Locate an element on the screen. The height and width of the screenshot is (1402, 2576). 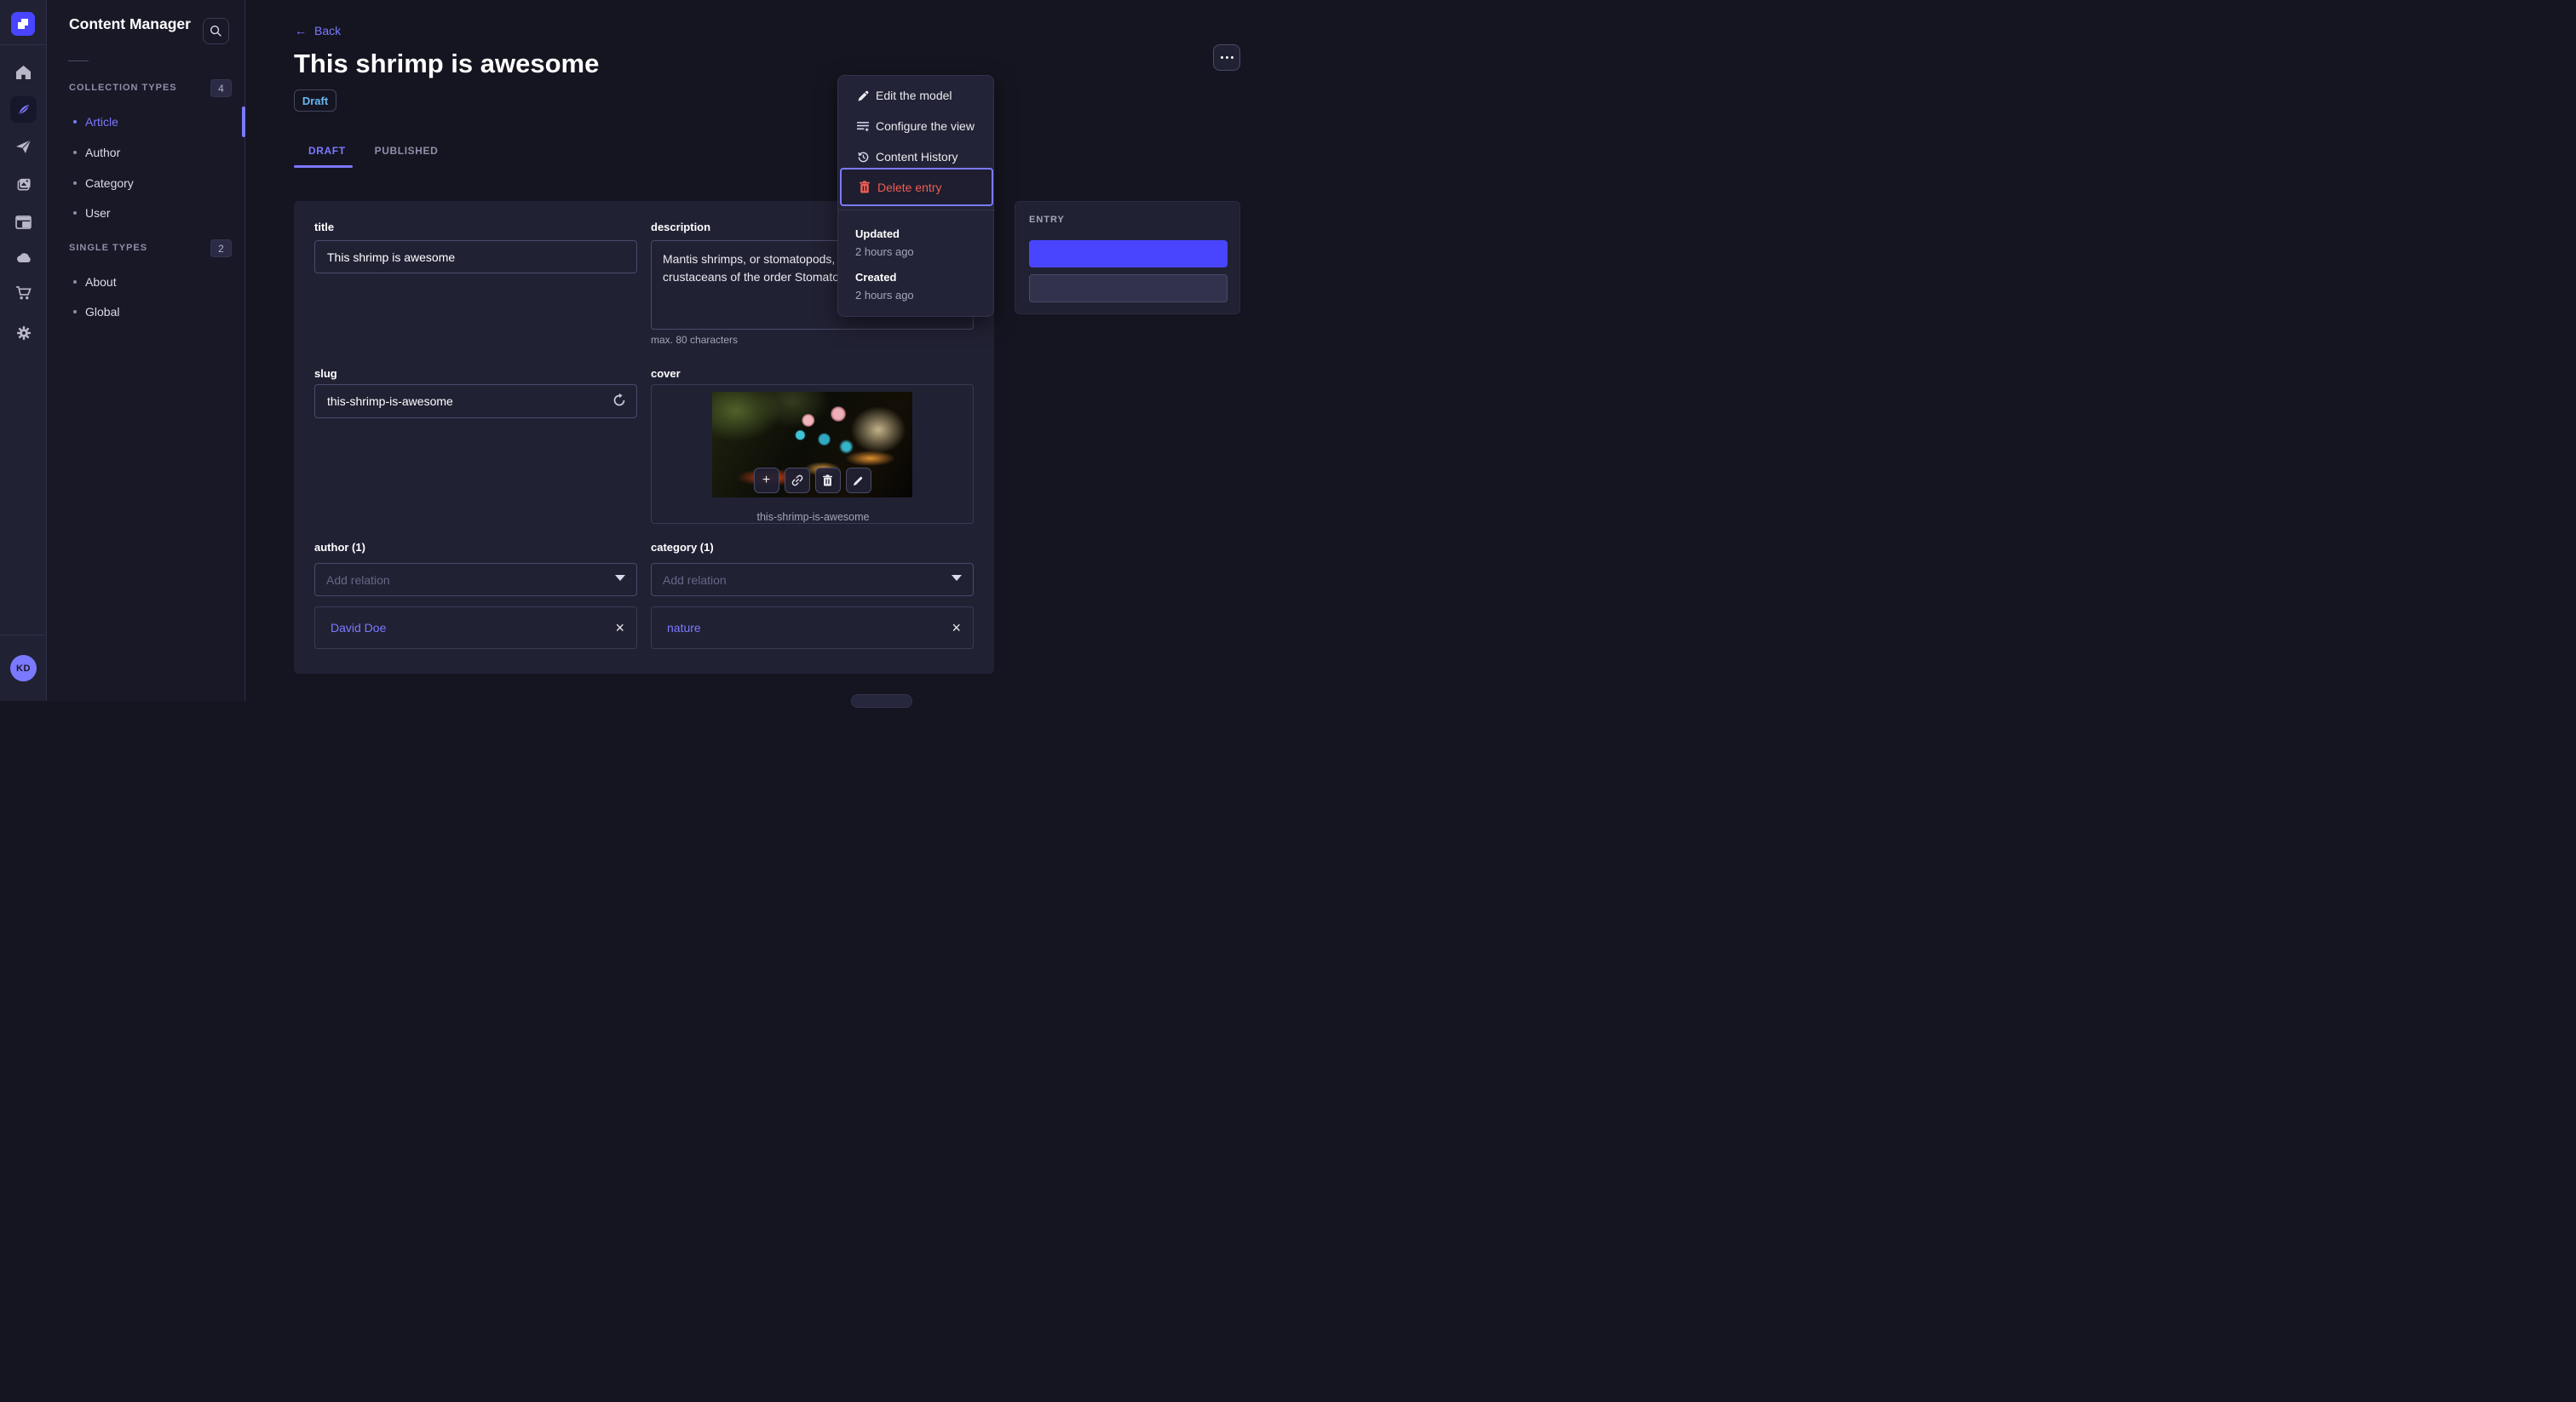
cover-actions: + is located at coordinates (812, 480).